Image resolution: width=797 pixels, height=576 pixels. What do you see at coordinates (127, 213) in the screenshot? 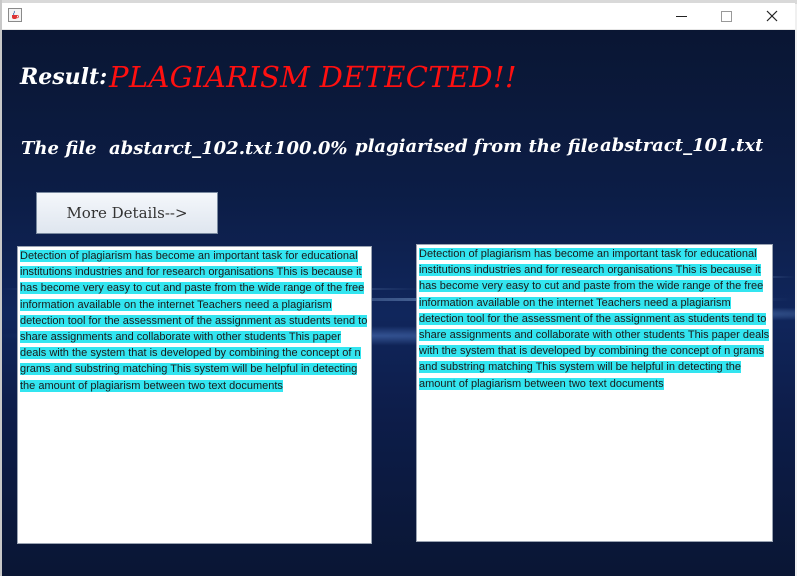
I see `more-details-button: More Details-->` at bounding box center [127, 213].